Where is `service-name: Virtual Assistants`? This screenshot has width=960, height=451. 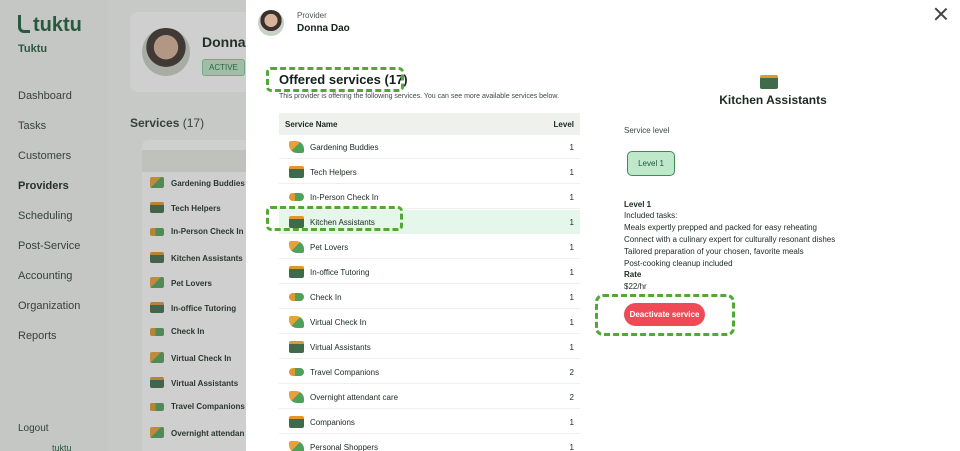 service-name: Virtual Assistants is located at coordinates (340, 347).